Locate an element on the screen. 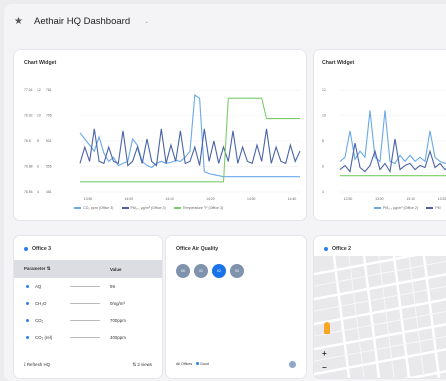 The image size is (446, 381). x-tick-label: 13:20 is located at coordinates (442, 199).